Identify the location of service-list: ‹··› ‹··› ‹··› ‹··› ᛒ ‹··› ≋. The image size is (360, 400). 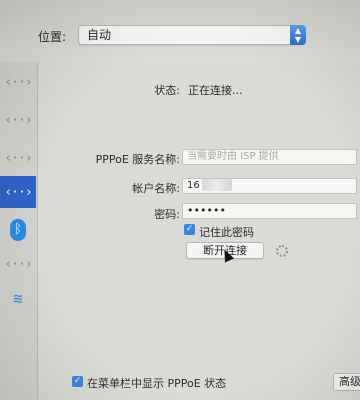
(19, 231).